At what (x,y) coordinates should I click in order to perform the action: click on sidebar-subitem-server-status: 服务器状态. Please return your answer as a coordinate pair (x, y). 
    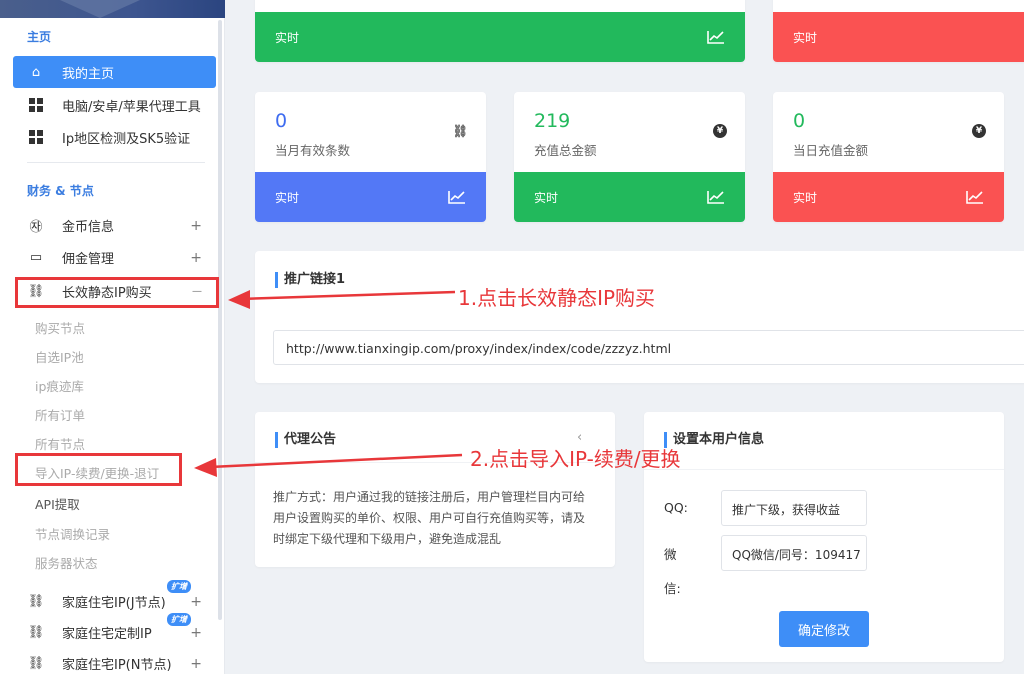
    Looking at the image, I should click on (66, 562).